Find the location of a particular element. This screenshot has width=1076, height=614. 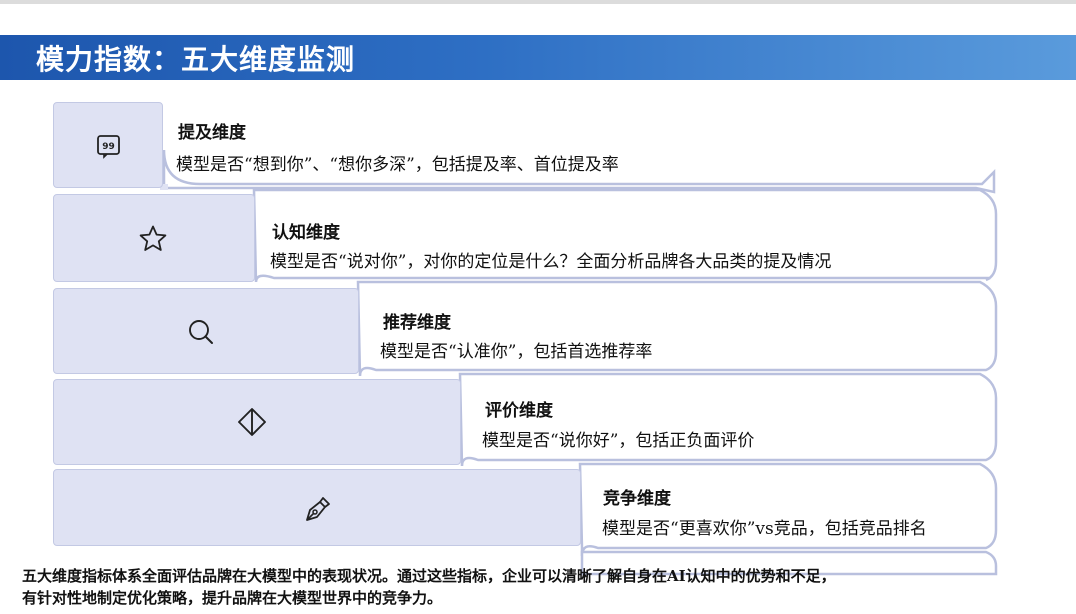

evaluate-description: 模型是否“说你好”，包括正负面评价 is located at coordinates (618, 441).